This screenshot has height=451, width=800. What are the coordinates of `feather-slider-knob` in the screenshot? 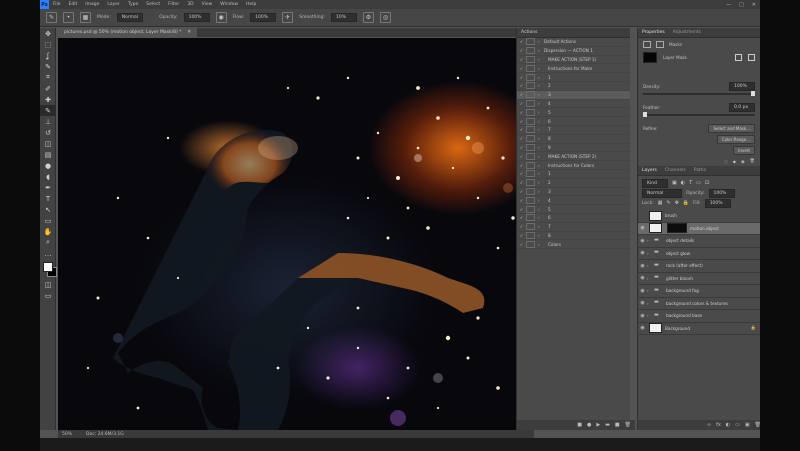 It's located at (645, 114).